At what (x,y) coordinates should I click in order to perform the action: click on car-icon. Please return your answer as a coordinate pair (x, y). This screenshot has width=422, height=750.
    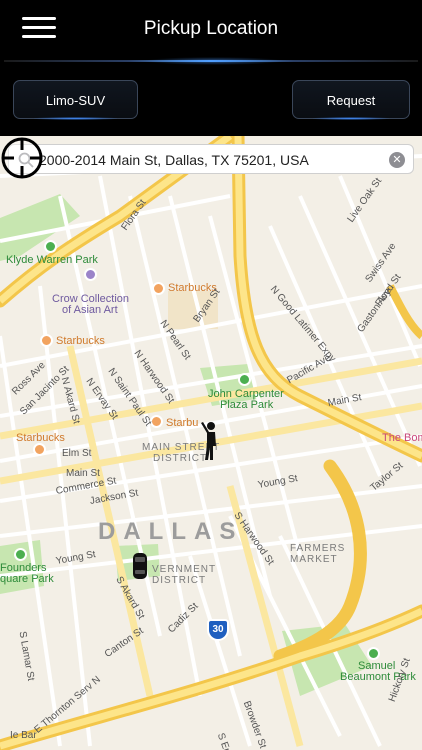
    Looking at the image, I should click on (140, 566).